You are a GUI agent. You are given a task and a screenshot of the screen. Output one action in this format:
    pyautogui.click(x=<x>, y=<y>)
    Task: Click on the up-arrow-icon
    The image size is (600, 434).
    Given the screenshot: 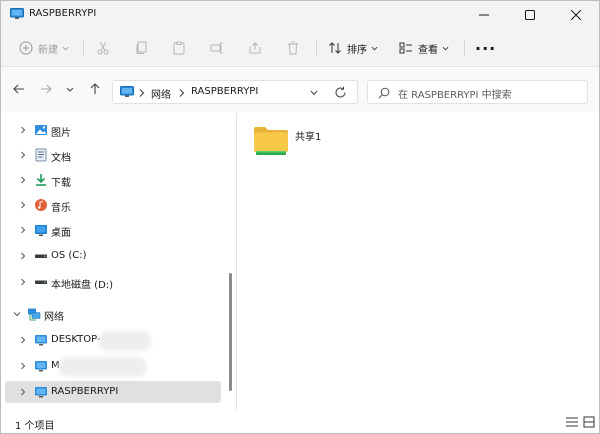 What is the action you would take?
    pyautogui.click(x=95, y=89)
    